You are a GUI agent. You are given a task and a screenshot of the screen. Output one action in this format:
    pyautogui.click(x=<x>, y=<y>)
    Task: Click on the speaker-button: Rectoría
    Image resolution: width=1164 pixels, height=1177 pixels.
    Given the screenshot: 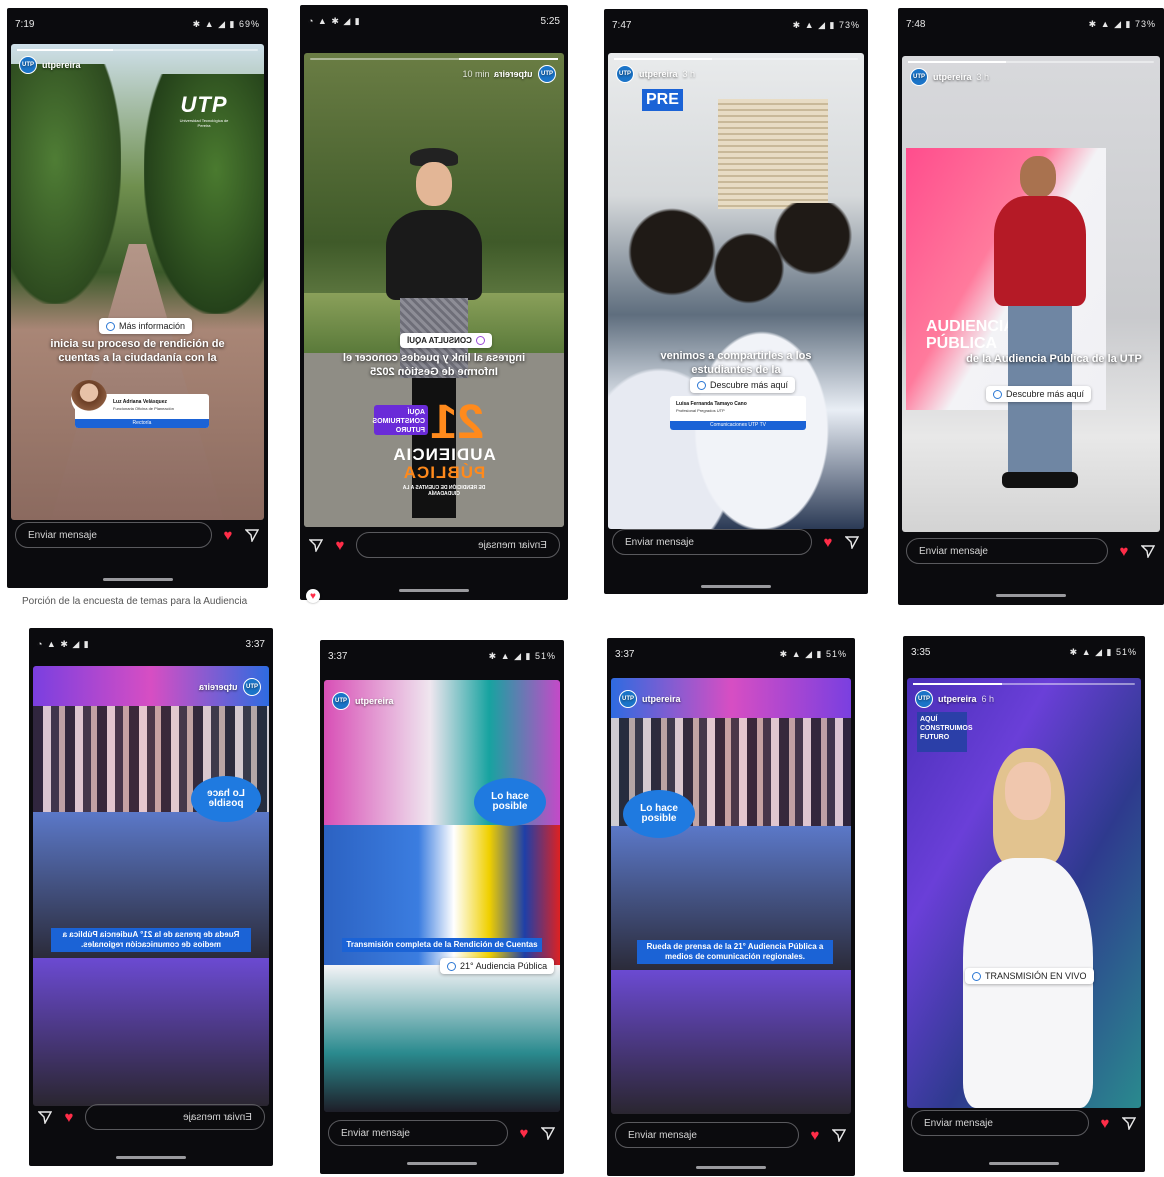 What is the action you would take?
    pyautogui.click(x=142, y=423)
    